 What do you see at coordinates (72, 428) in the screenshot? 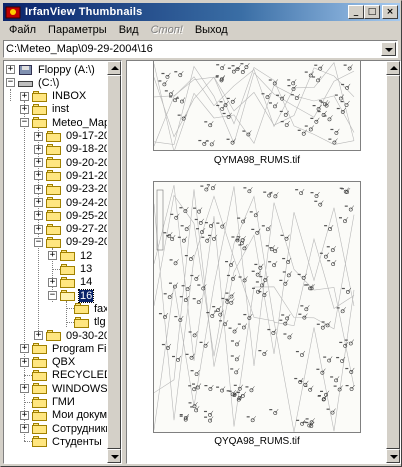
I see `tree-node: Сотрудники` at bounding box center [72, 428].